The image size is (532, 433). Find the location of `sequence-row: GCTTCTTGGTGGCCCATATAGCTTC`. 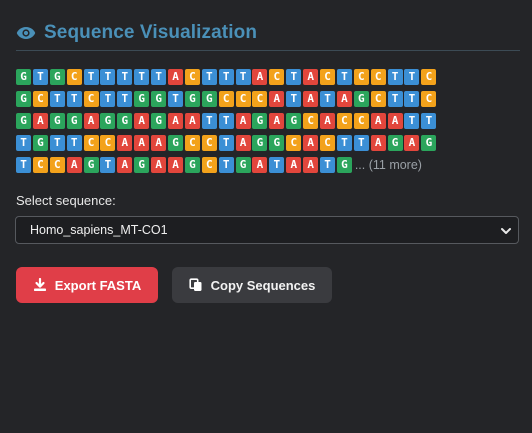

sequence-row: GCTTCTTGGTGGCCCATATAGCTTC is located at coordinates (268, 102).